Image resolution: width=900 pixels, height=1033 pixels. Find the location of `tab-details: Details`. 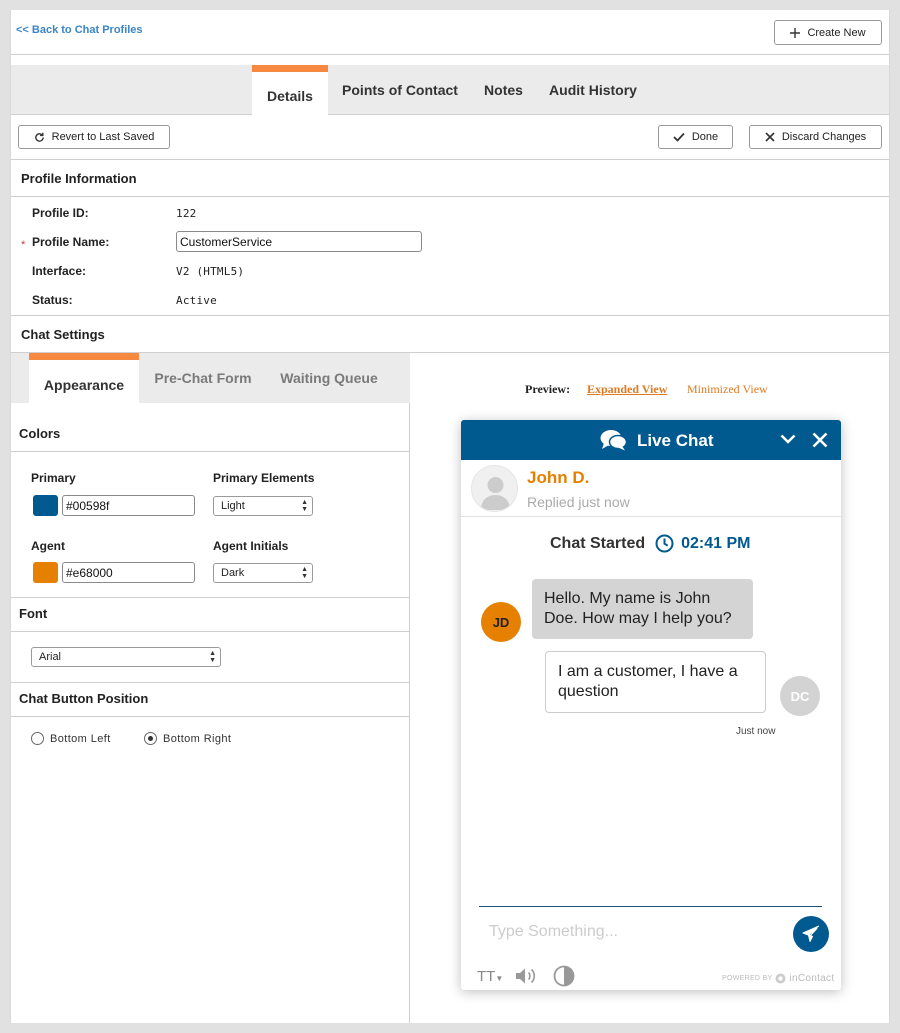

tab-details: Details is located at coordinates (290, 90).